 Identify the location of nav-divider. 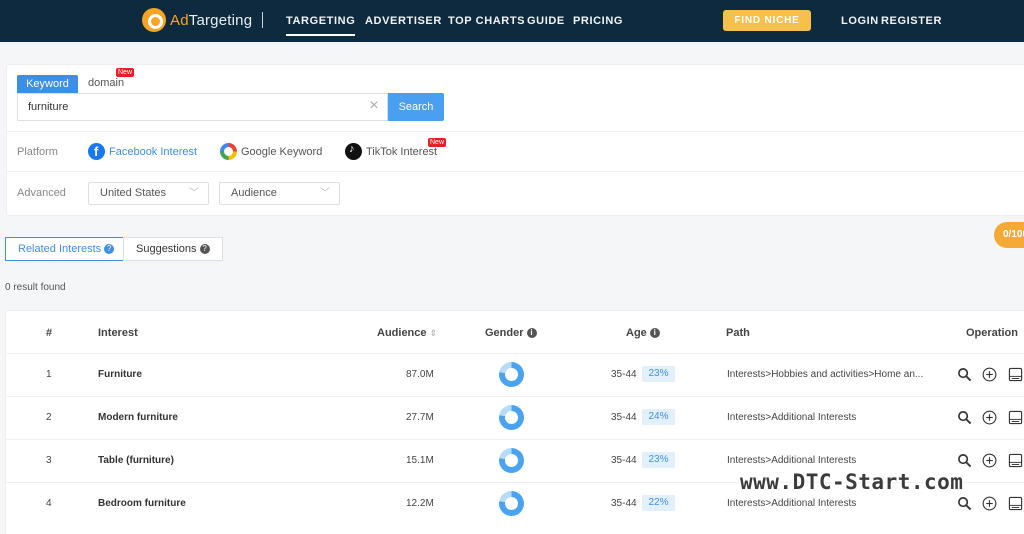
(262, 20).